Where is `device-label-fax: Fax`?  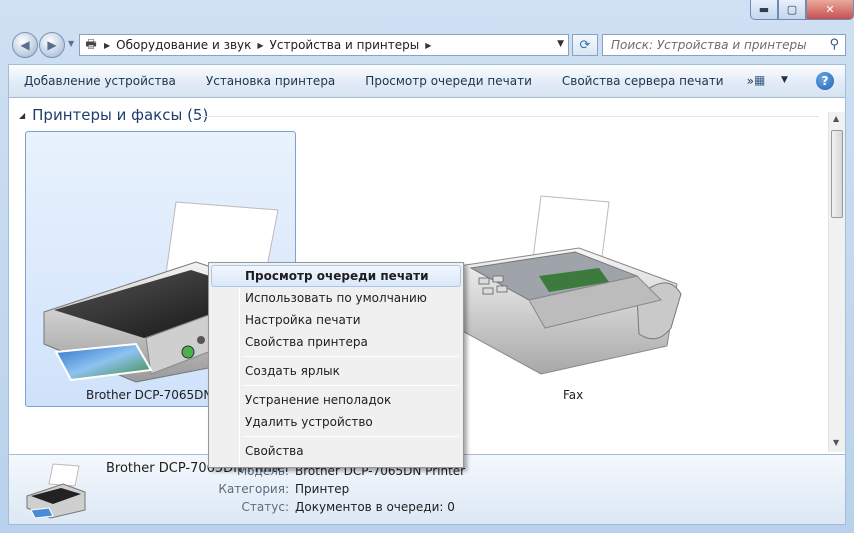 device-label-fax: Fax is located at coordinates (573, 395).